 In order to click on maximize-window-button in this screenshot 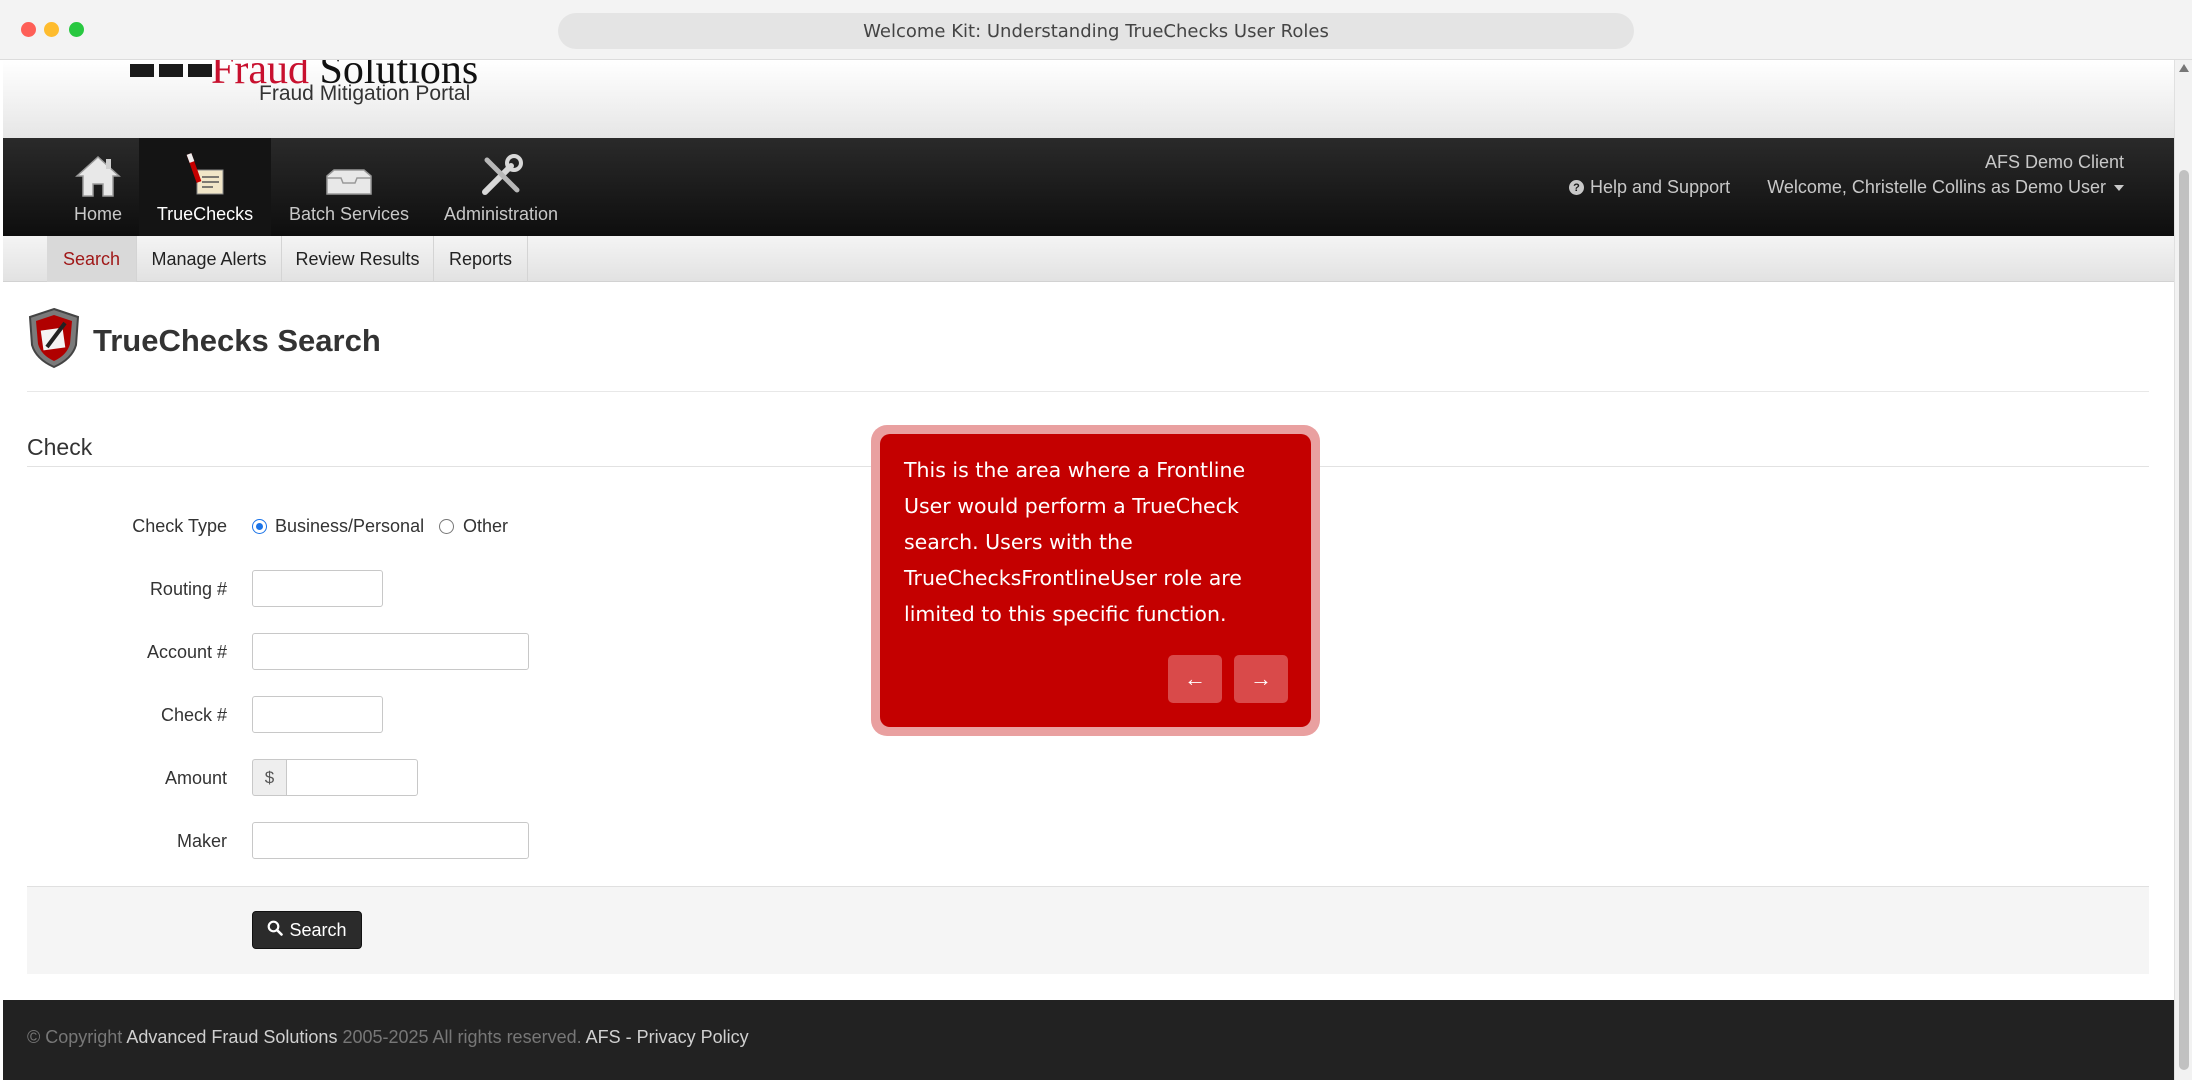, I will do `click(76, 29)`.